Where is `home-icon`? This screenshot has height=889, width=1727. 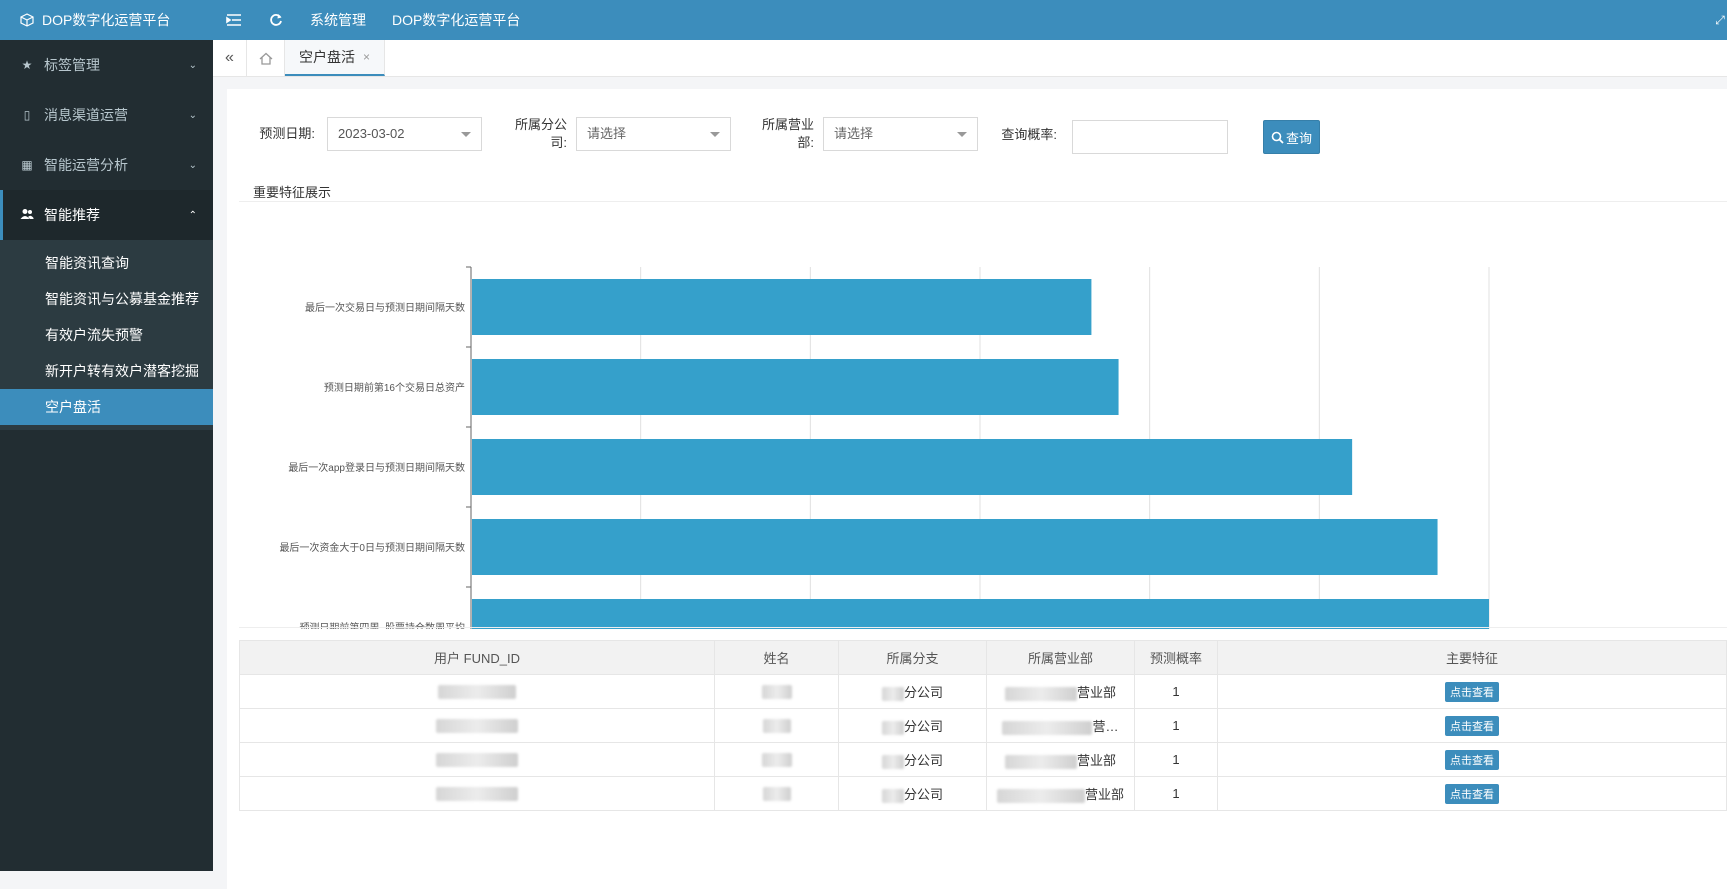
home-icon is located at coordinates (266, 58).